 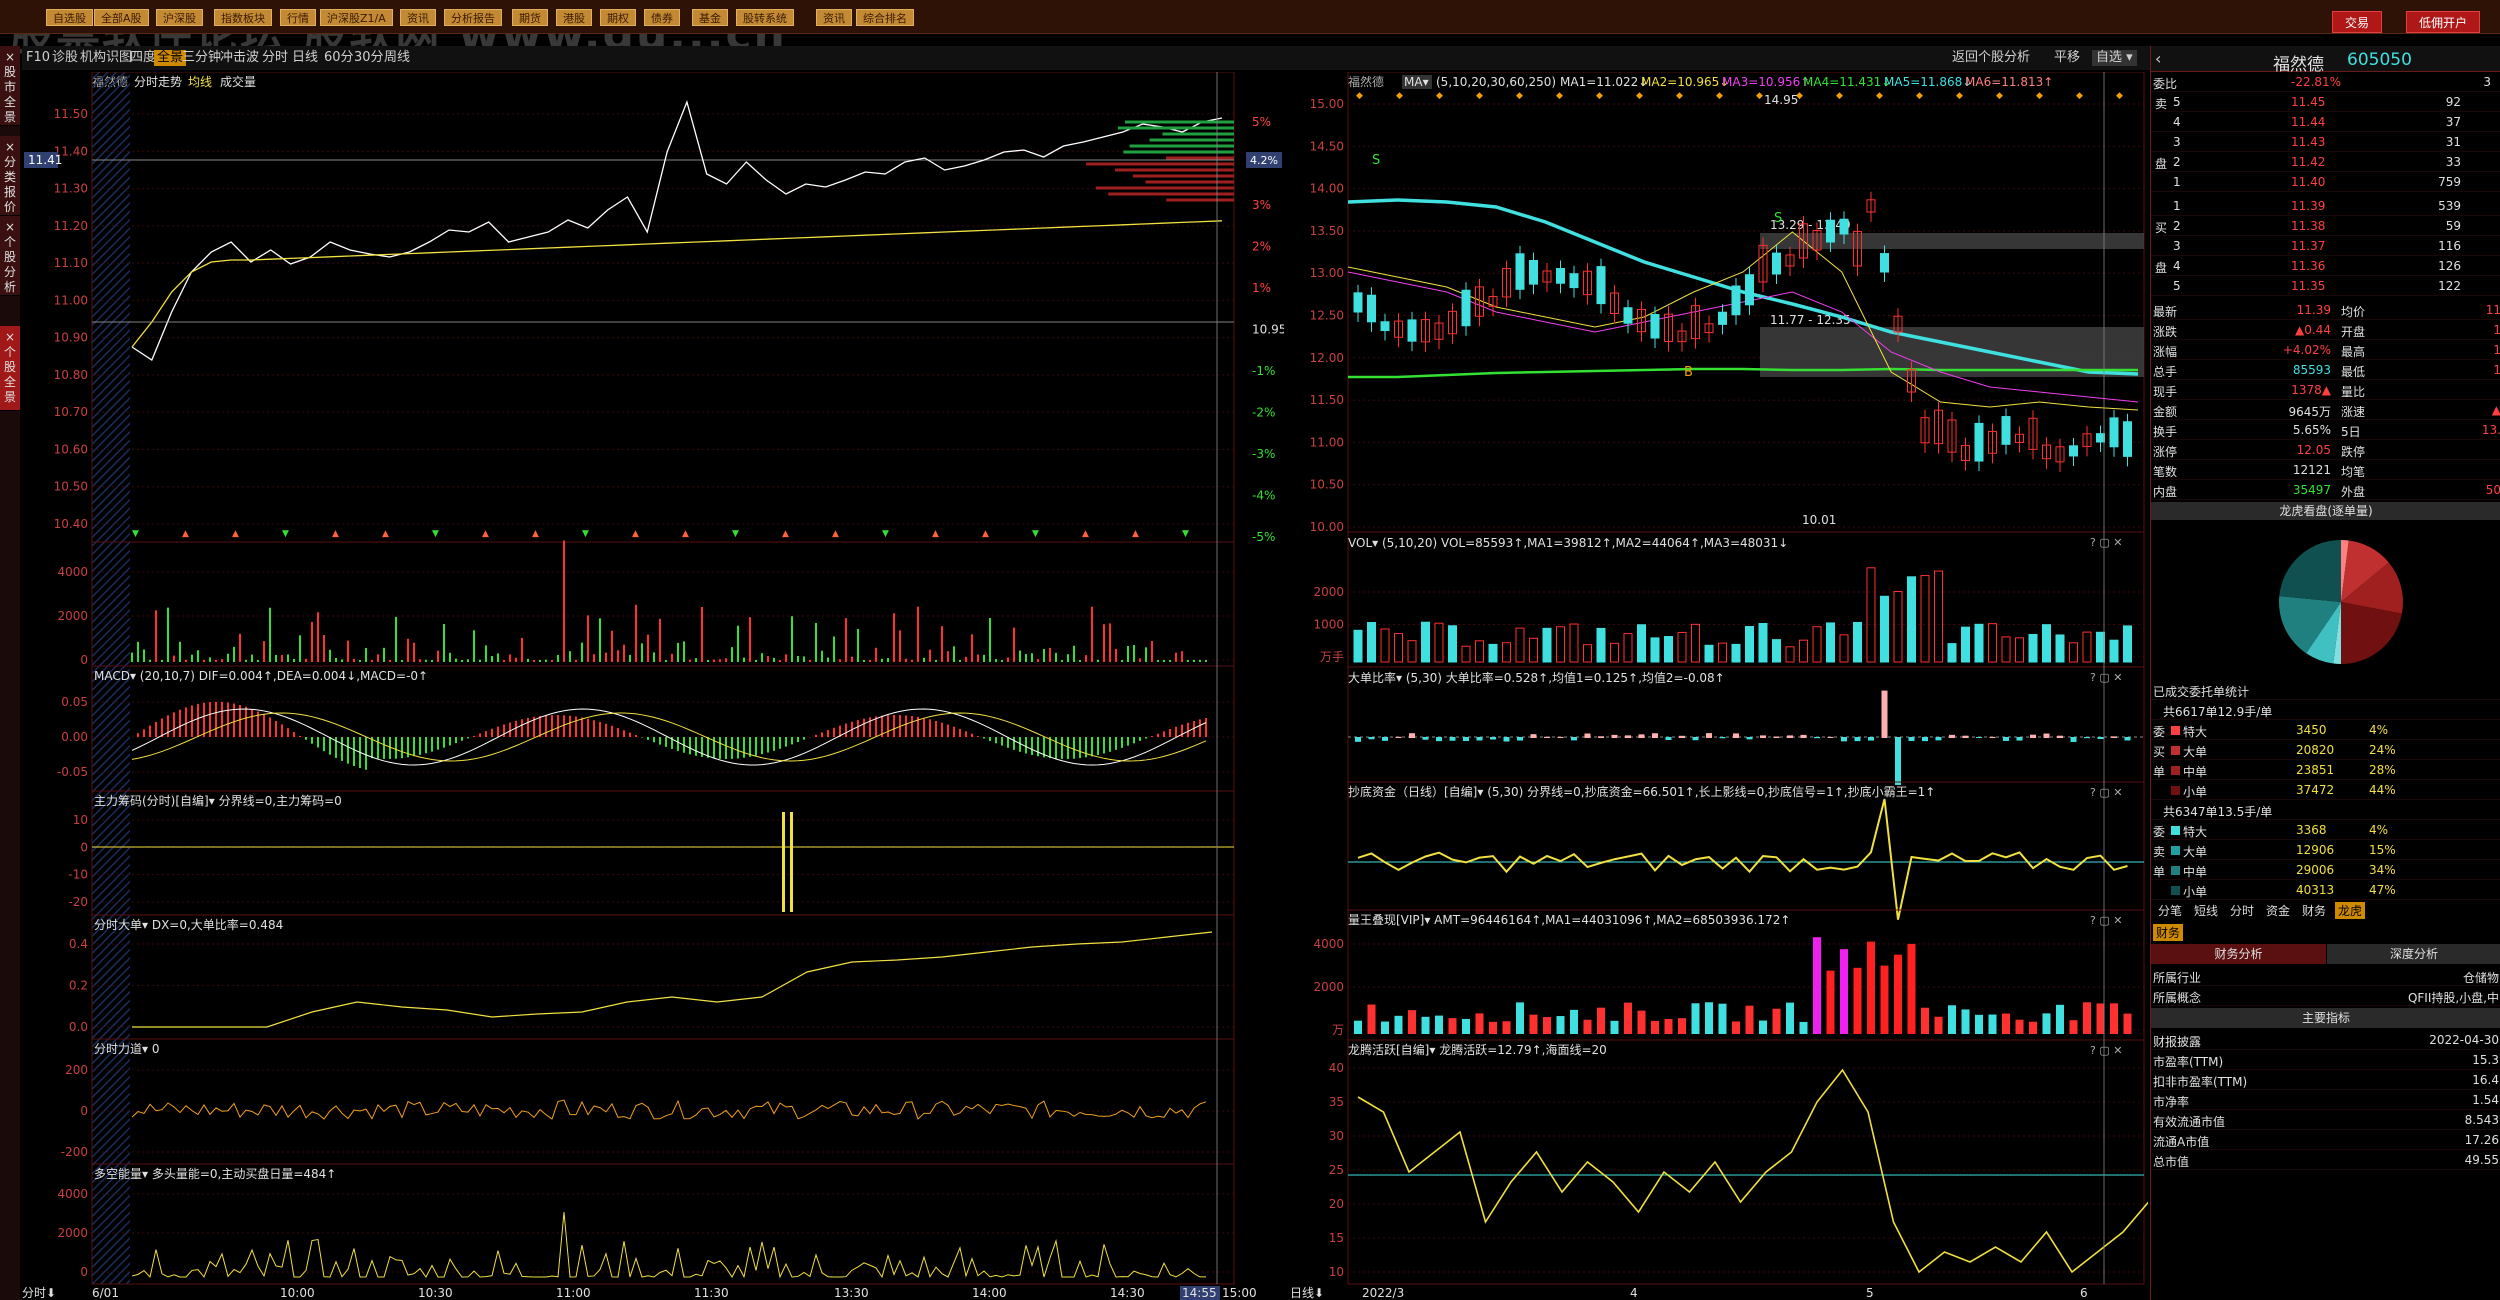 I want to click on ma-selector: MA▾, so click(x=1416, y=82).